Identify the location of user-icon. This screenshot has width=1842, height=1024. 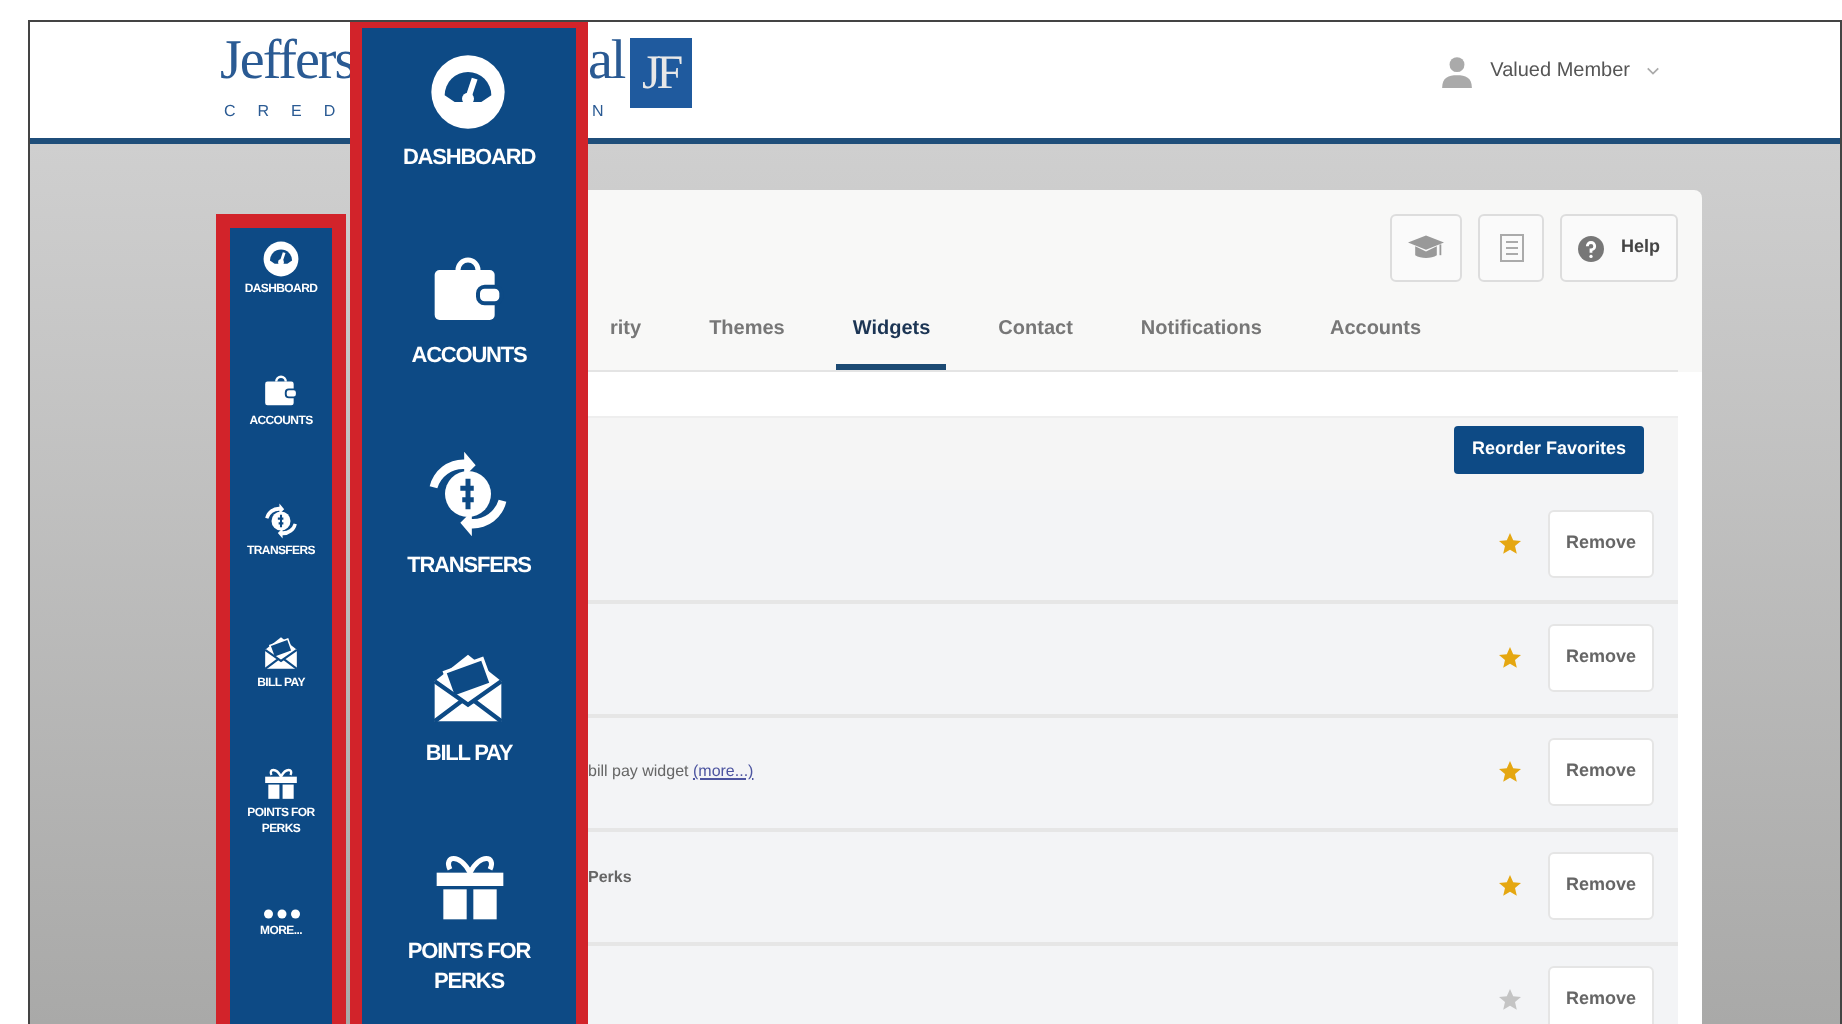
(1457, 71).